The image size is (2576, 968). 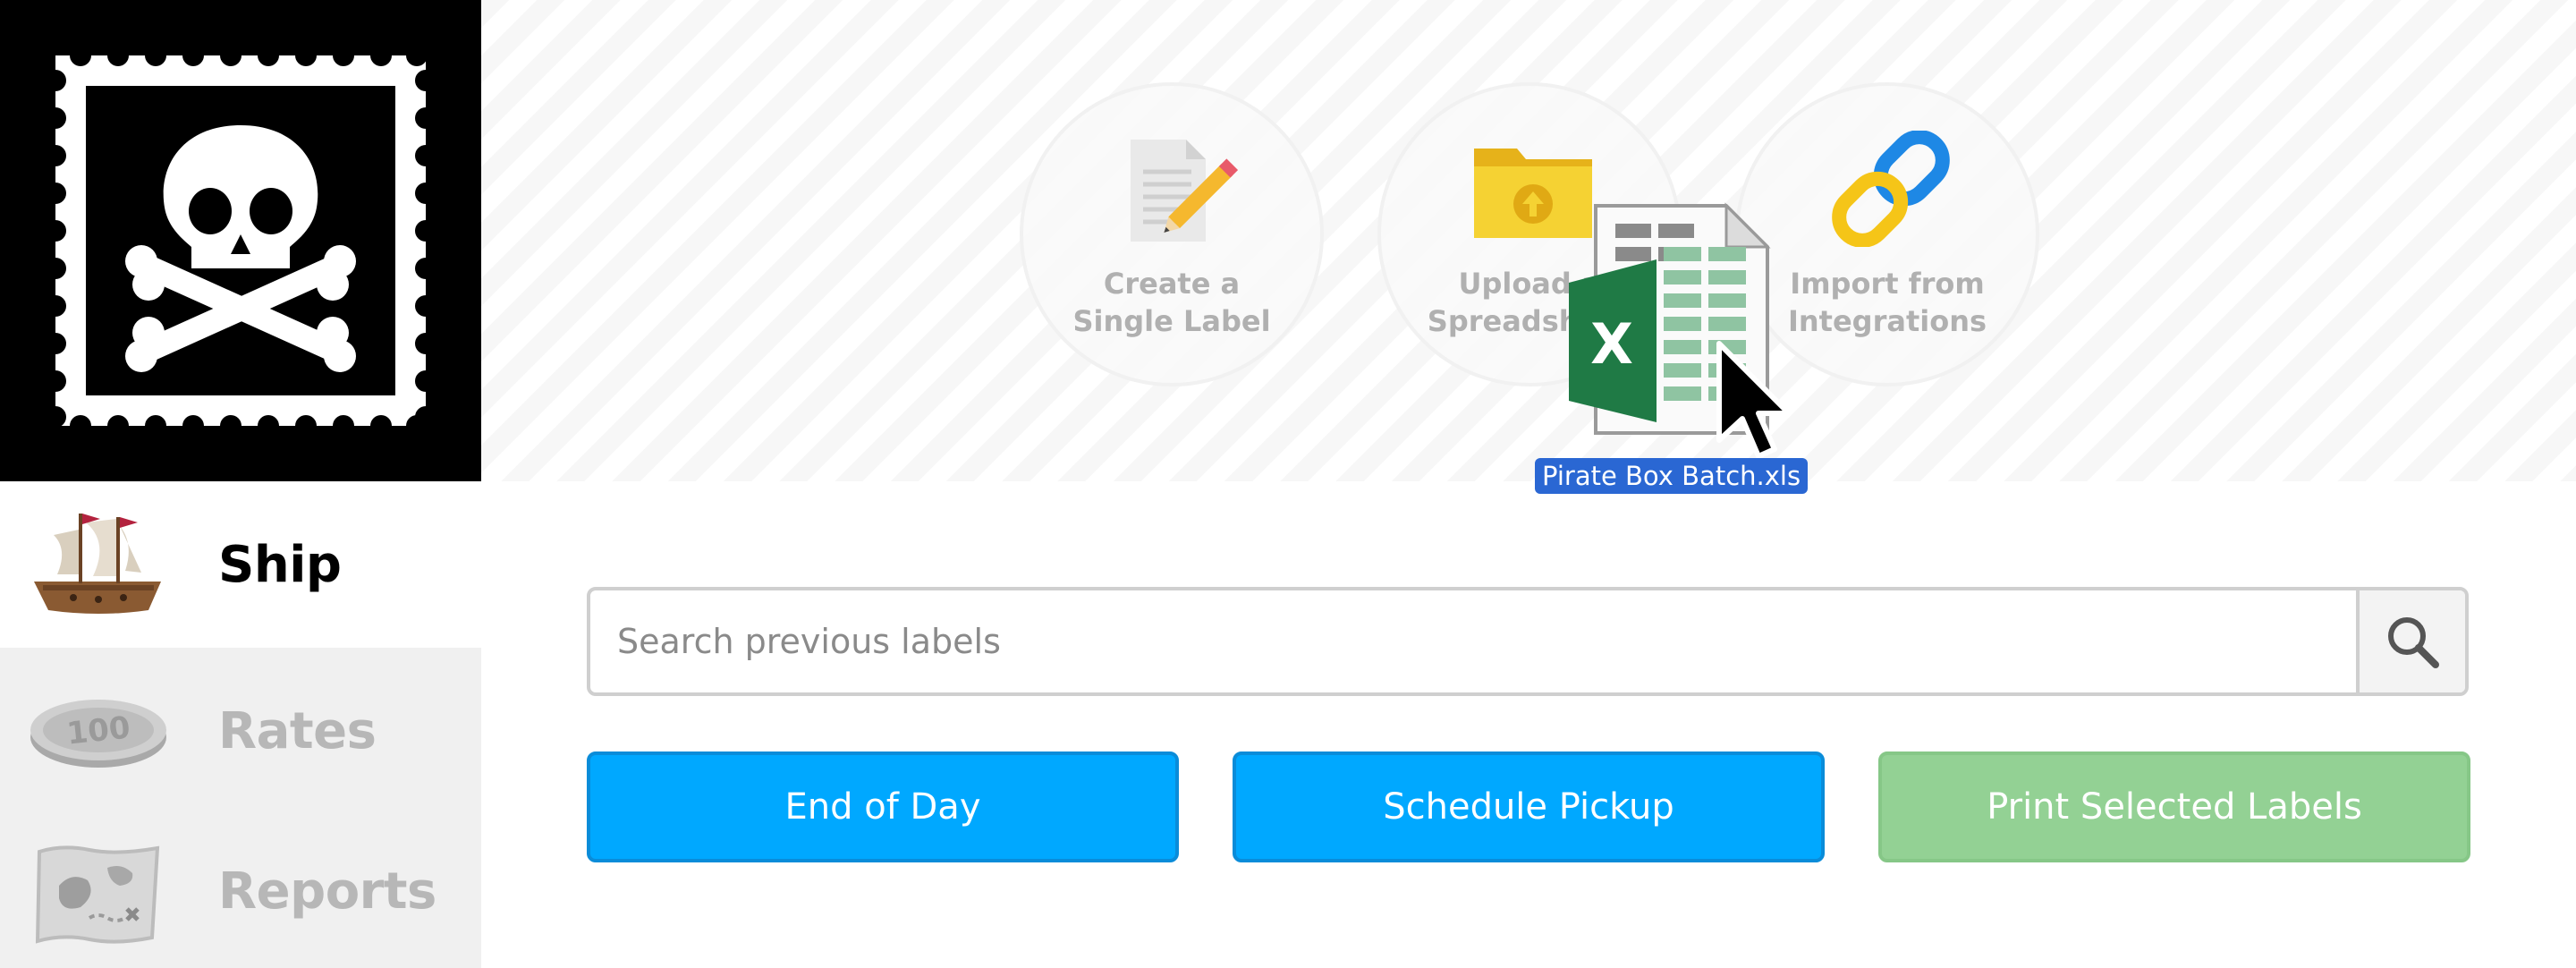 What do you see at coordinates (2413, 642) in the screenshot?
I see `magnifier-icon` at bounding box center [2413, 642].